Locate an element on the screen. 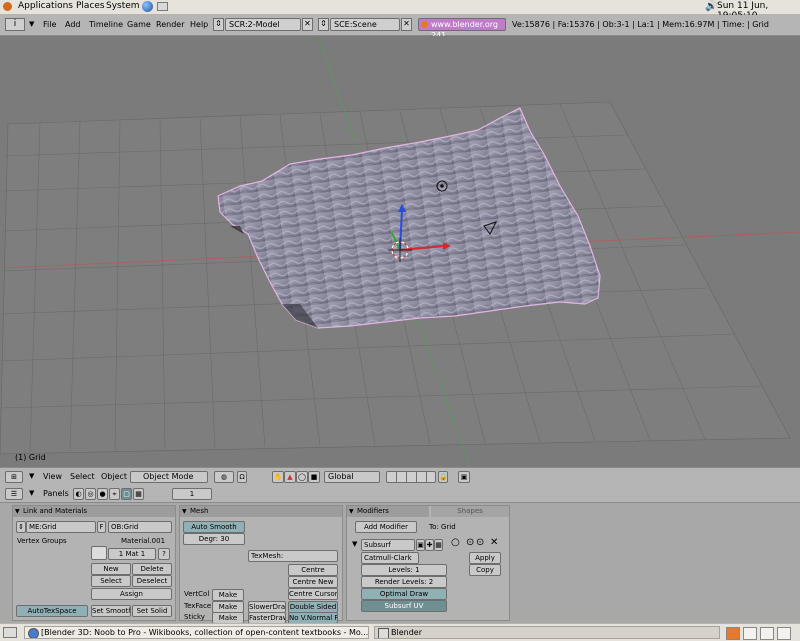 The height and width of the screenshot is (641, 800). draw-type-button: ◍ is located at coordinates (224, 477).